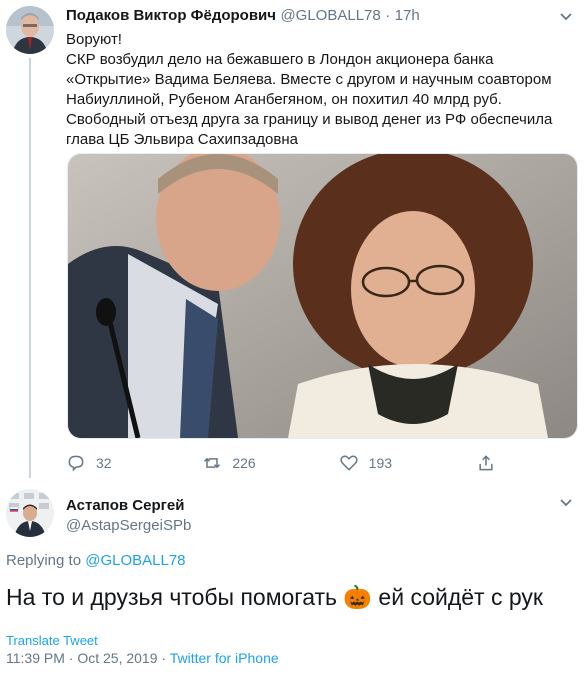 The width and height of the screenshot is (586, 673). What do you see at coordinates (380, 463) in the screenshot?
I see `like-count: 193` at bounding box center [380, 463].